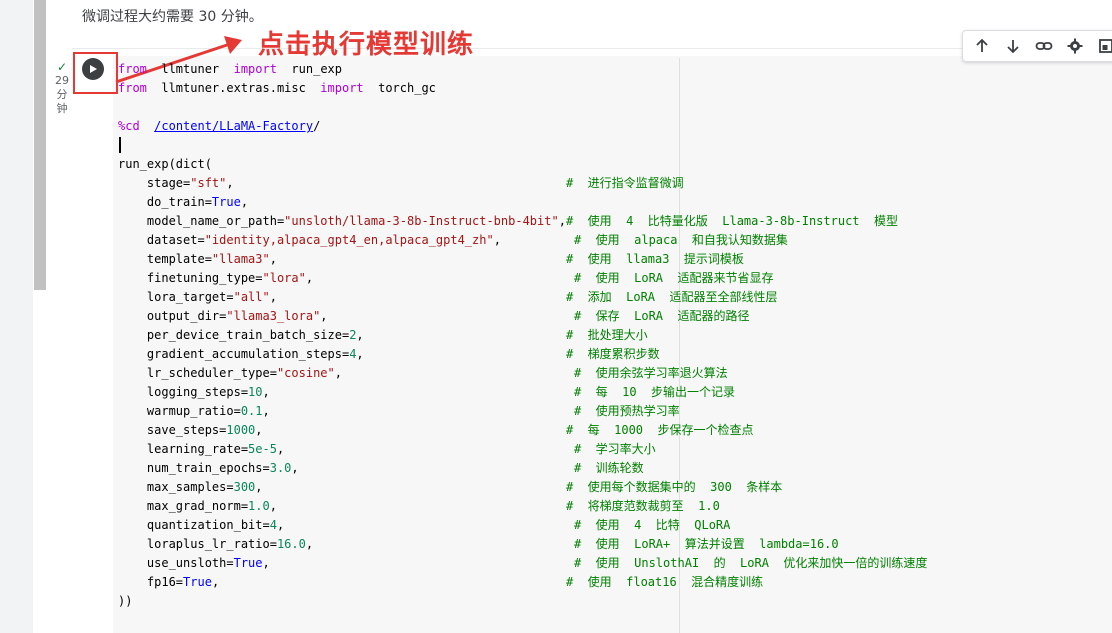  What do you see at coordinates (190, 69) in the screenshot?
I see `module-name: llmtuner` at bounding box center [190, 69].